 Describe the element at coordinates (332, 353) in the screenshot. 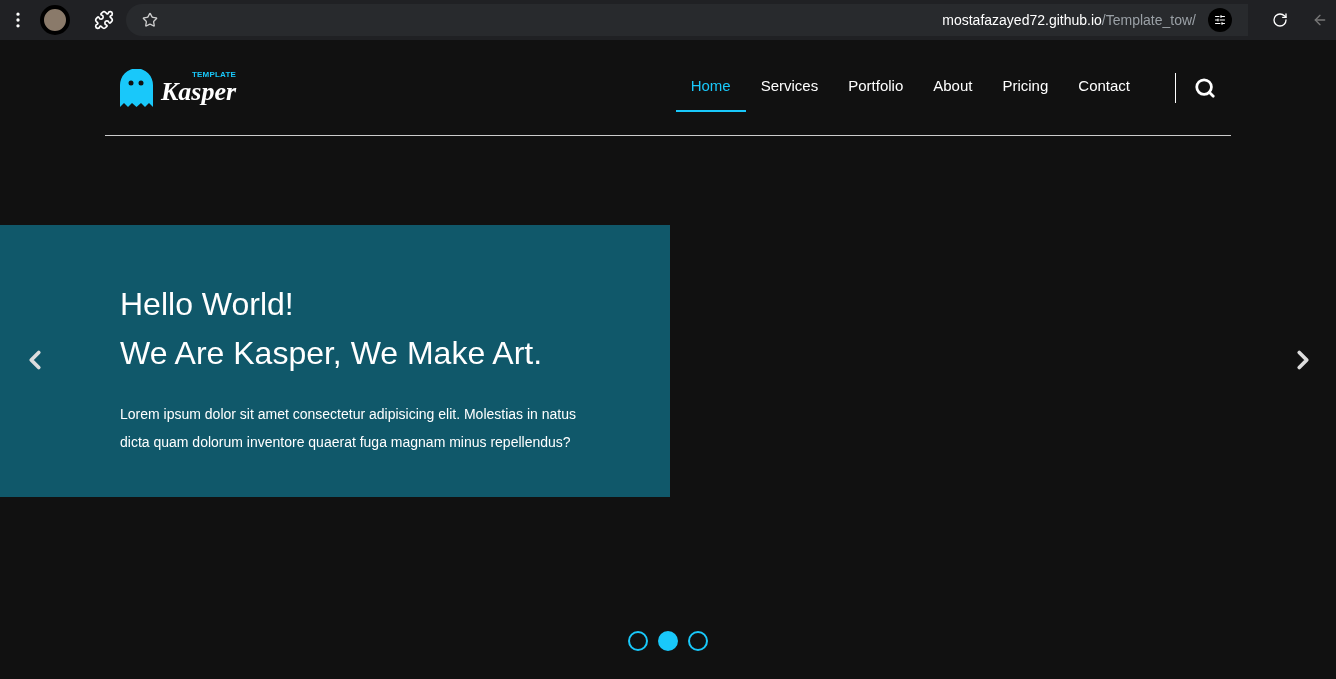

I see `hero-title: We Are Kasper, We Make Art.` at that location.